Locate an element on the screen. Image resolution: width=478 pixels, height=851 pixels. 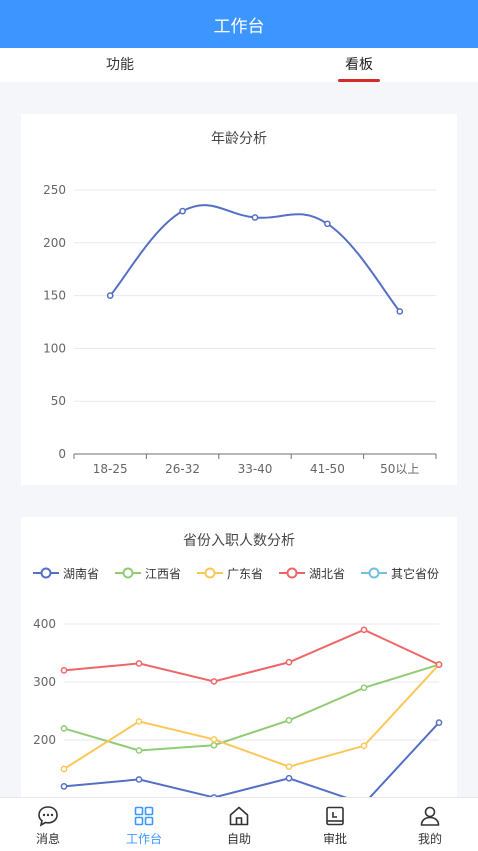
tabbar-label: 自助 is located at coordinates (238, 839).